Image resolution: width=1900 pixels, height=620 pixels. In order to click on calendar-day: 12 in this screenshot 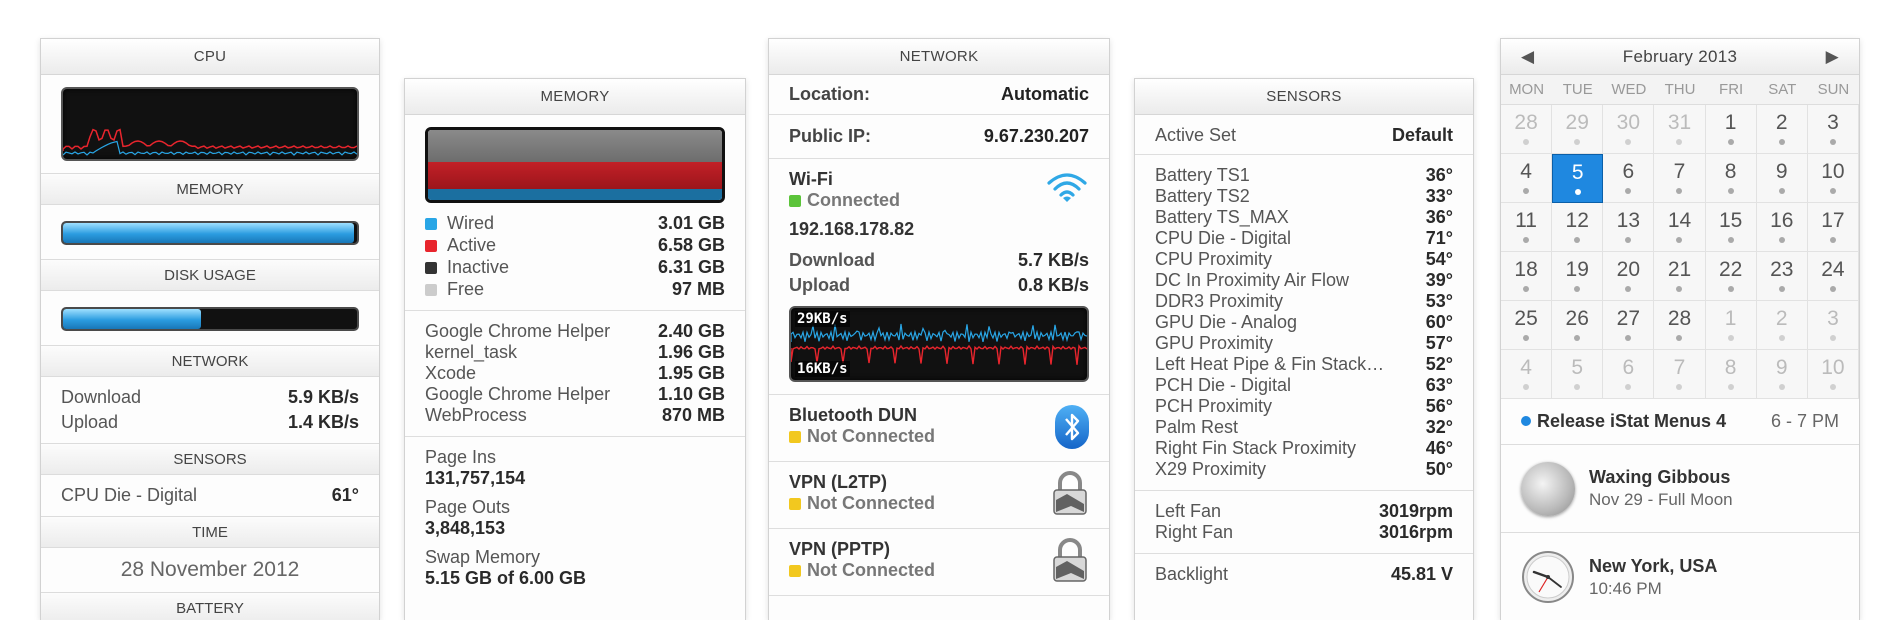, I will do `click(1578, 227)`.